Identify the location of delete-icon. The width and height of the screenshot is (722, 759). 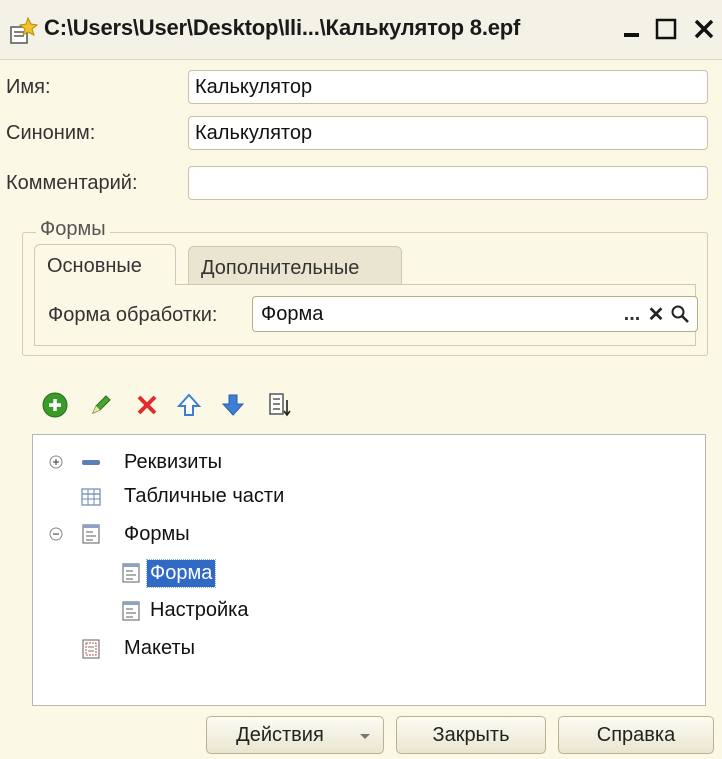
(147, 405).